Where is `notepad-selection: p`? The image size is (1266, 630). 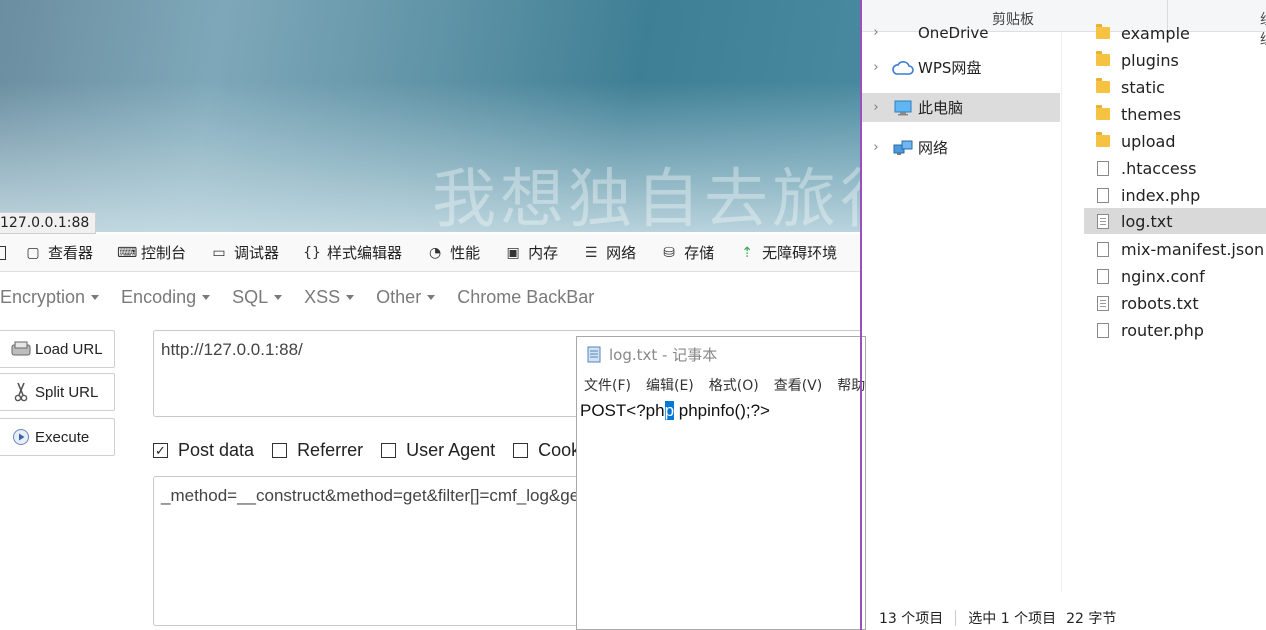 notepad-selection: p is located at coordinates (669, 410).